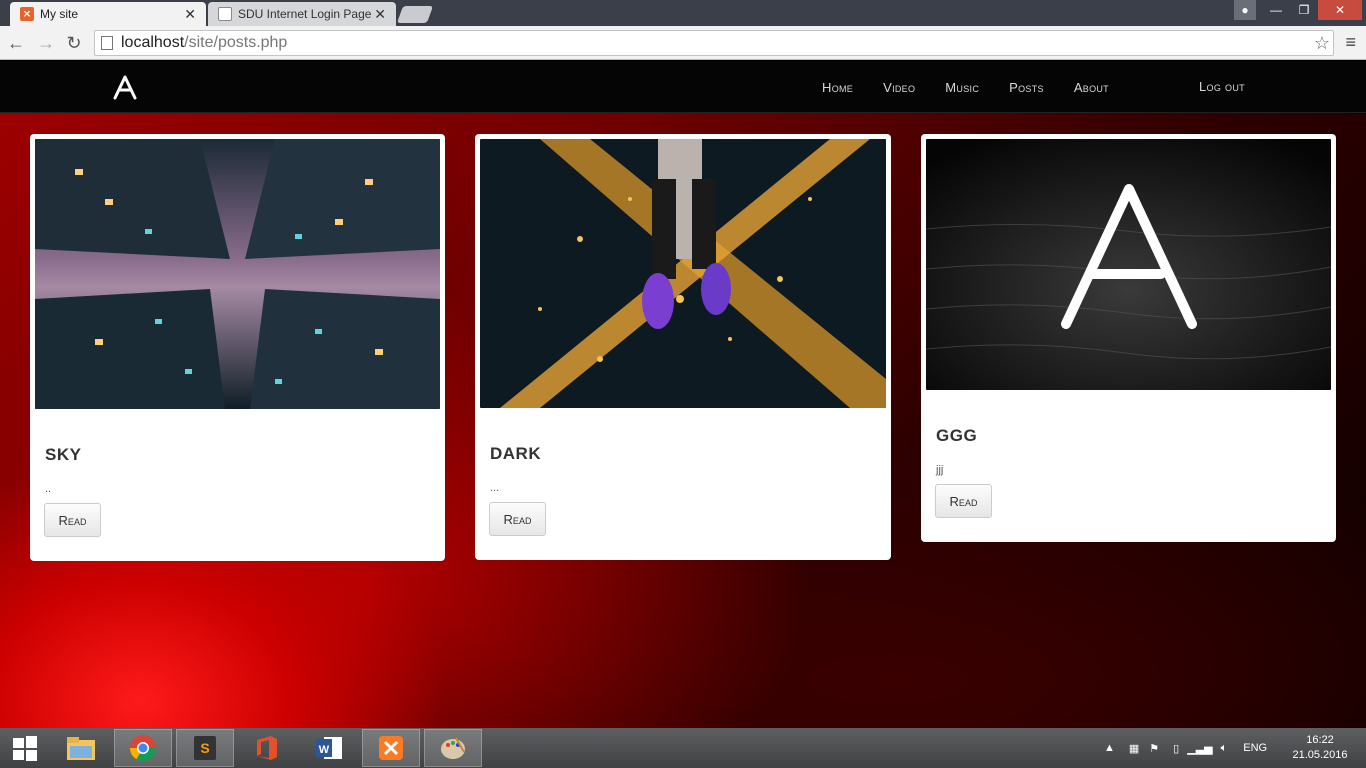  I want to click on language-indicator: ENG, so click(1255, 748).